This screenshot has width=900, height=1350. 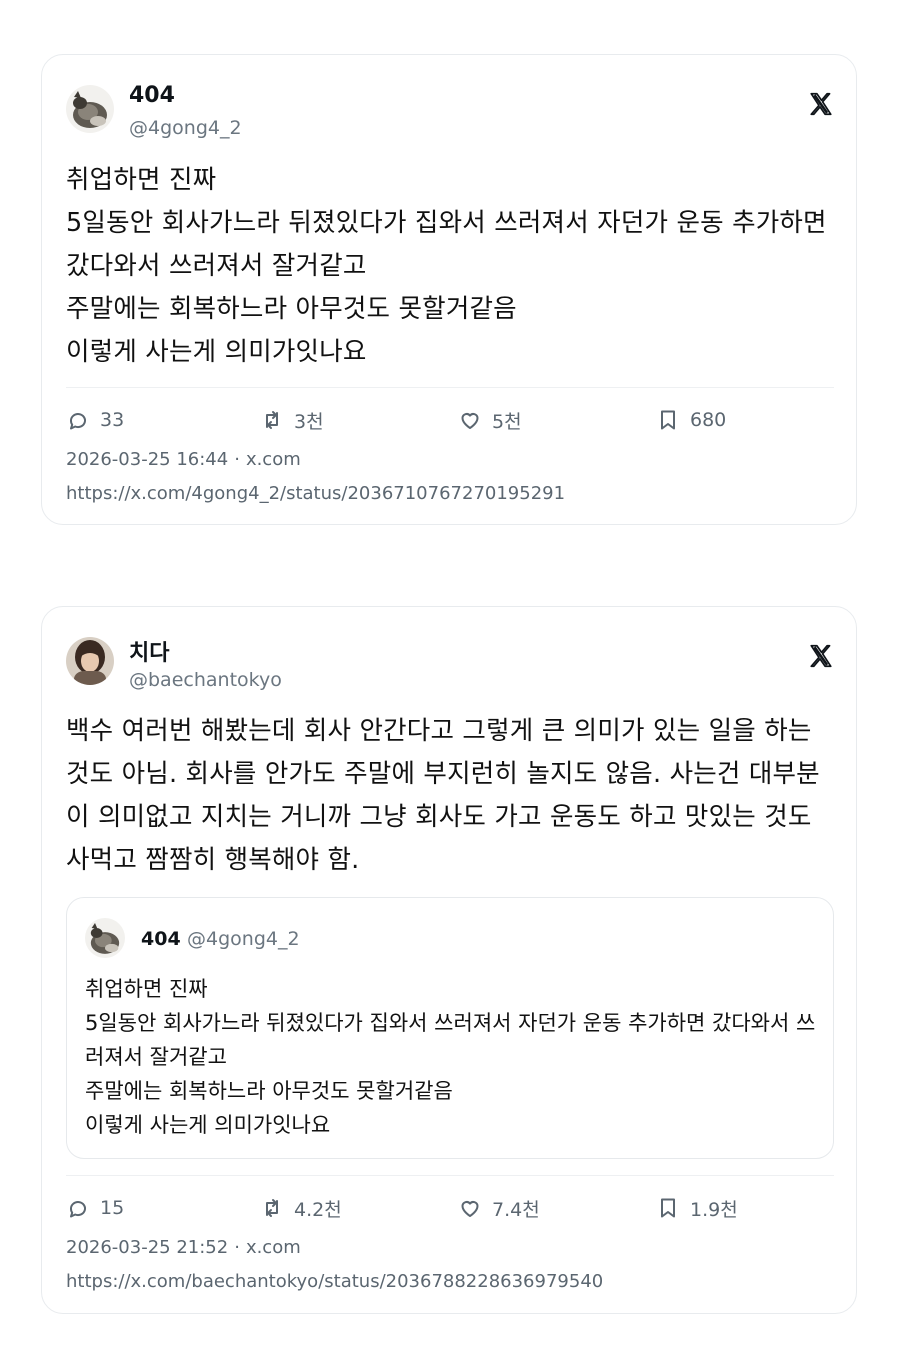 What do you see at coordinates (185, 128) in the screenshot?
I see `author-handle: @4gong4_2` at bounding box center [185, 128].